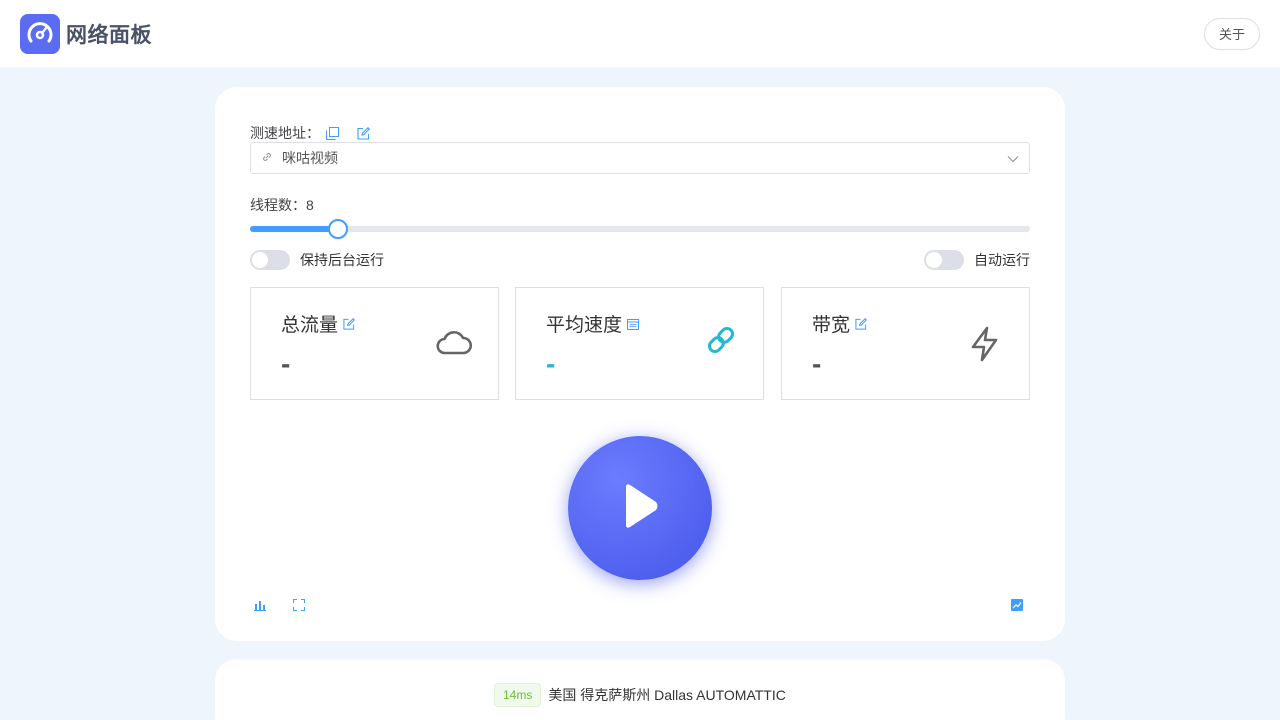 The height and width of the screenshot is (720, 1280). What do you see at coordinates (944, 260) in the screenshot?
I see `auto-run-toggle` at bounding box center [944, 260].